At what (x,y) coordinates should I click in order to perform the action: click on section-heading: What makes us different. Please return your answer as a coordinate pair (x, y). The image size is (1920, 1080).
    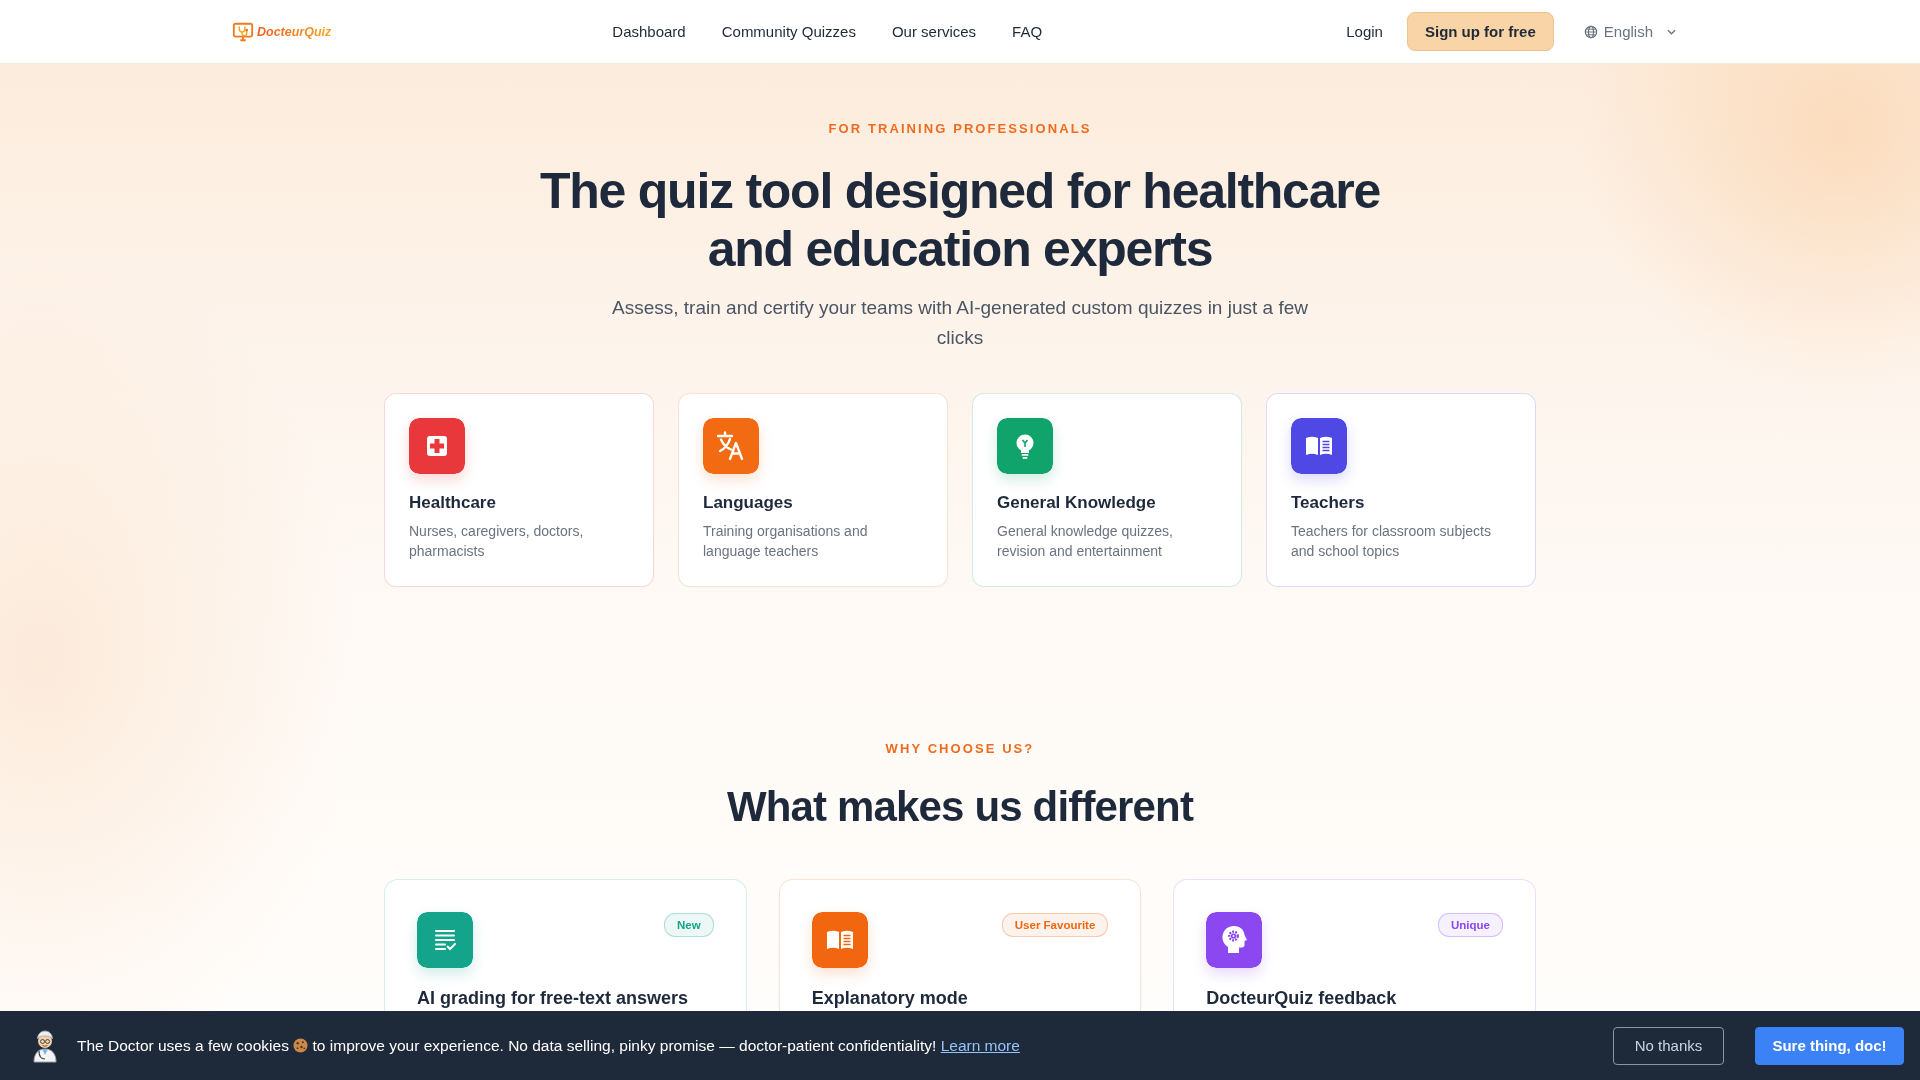
    Looking at the image, I should click on (960, 807).